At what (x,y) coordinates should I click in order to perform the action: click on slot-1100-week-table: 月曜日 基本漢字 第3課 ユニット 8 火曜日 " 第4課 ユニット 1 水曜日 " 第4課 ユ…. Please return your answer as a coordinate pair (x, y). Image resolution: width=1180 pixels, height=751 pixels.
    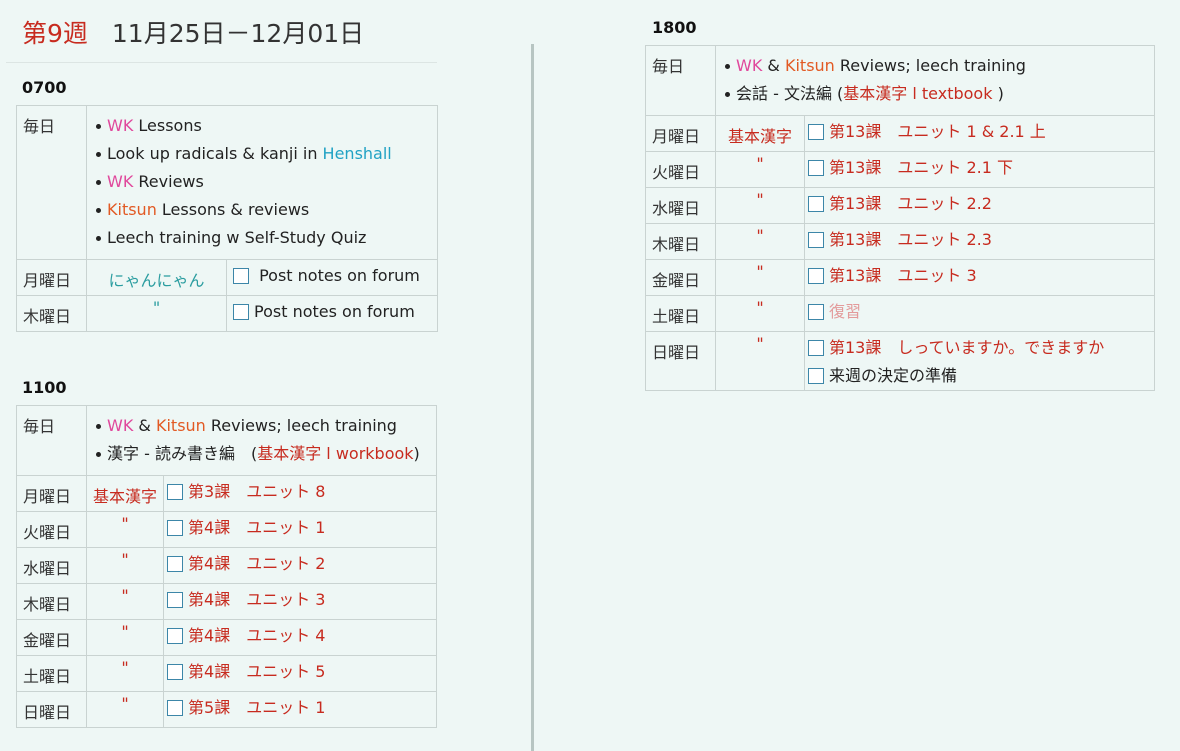
    Looking at the image, I should click on (226, 601).